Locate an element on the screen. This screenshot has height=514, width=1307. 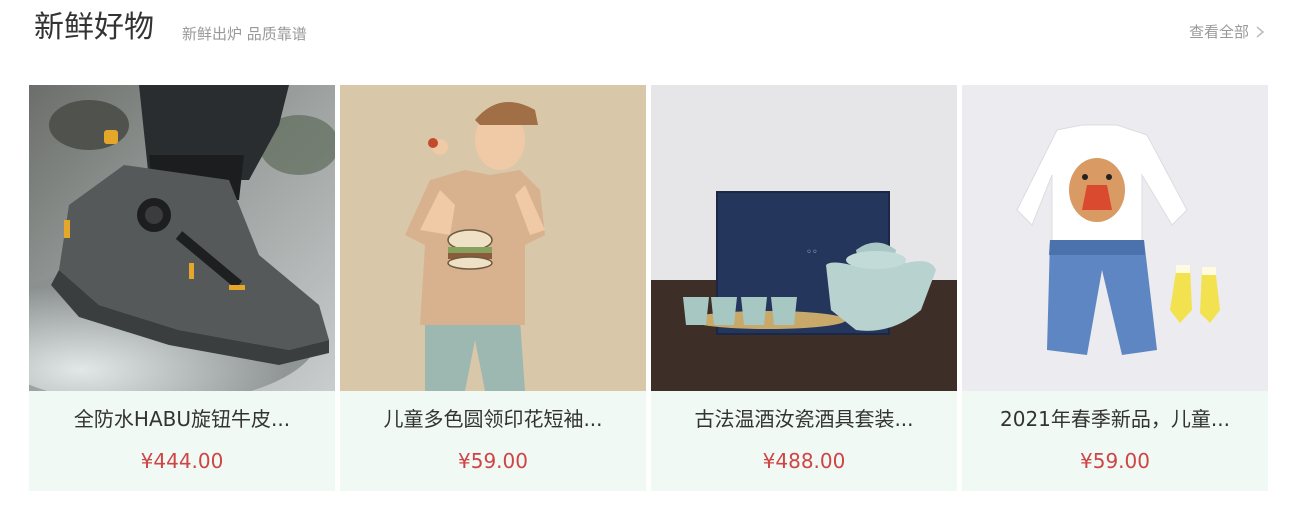
chevron-right-icon is located at coordinates (1260, 32).